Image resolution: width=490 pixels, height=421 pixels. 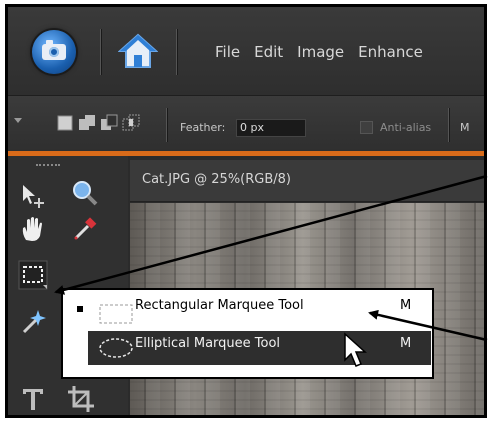 I want to click on zoom-tool-icon, so click(x=85, y=193).